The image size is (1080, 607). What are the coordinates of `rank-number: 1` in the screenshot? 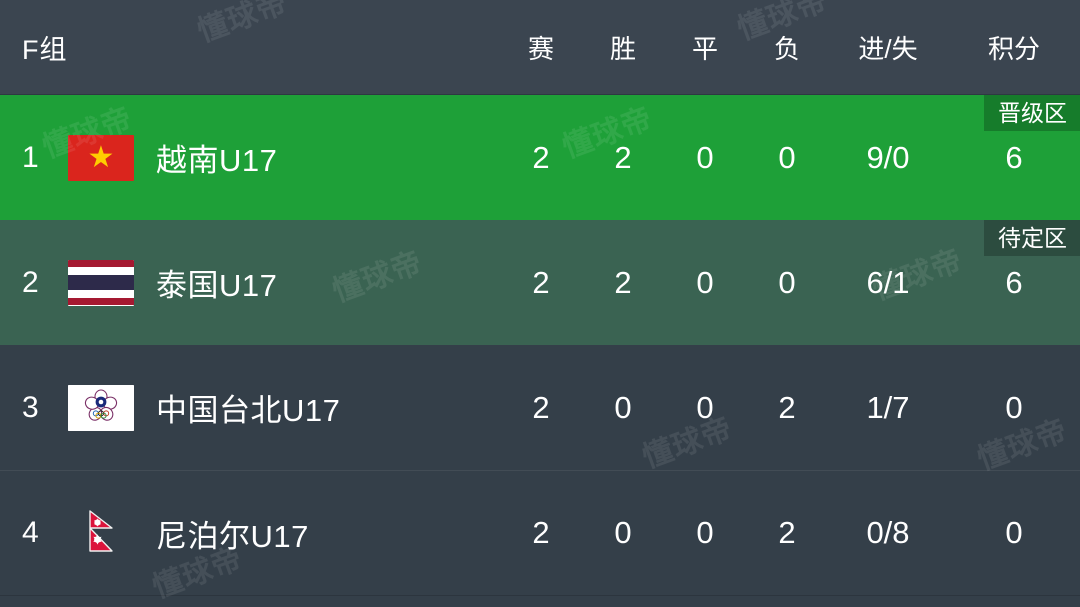 It's located at (30, 157).